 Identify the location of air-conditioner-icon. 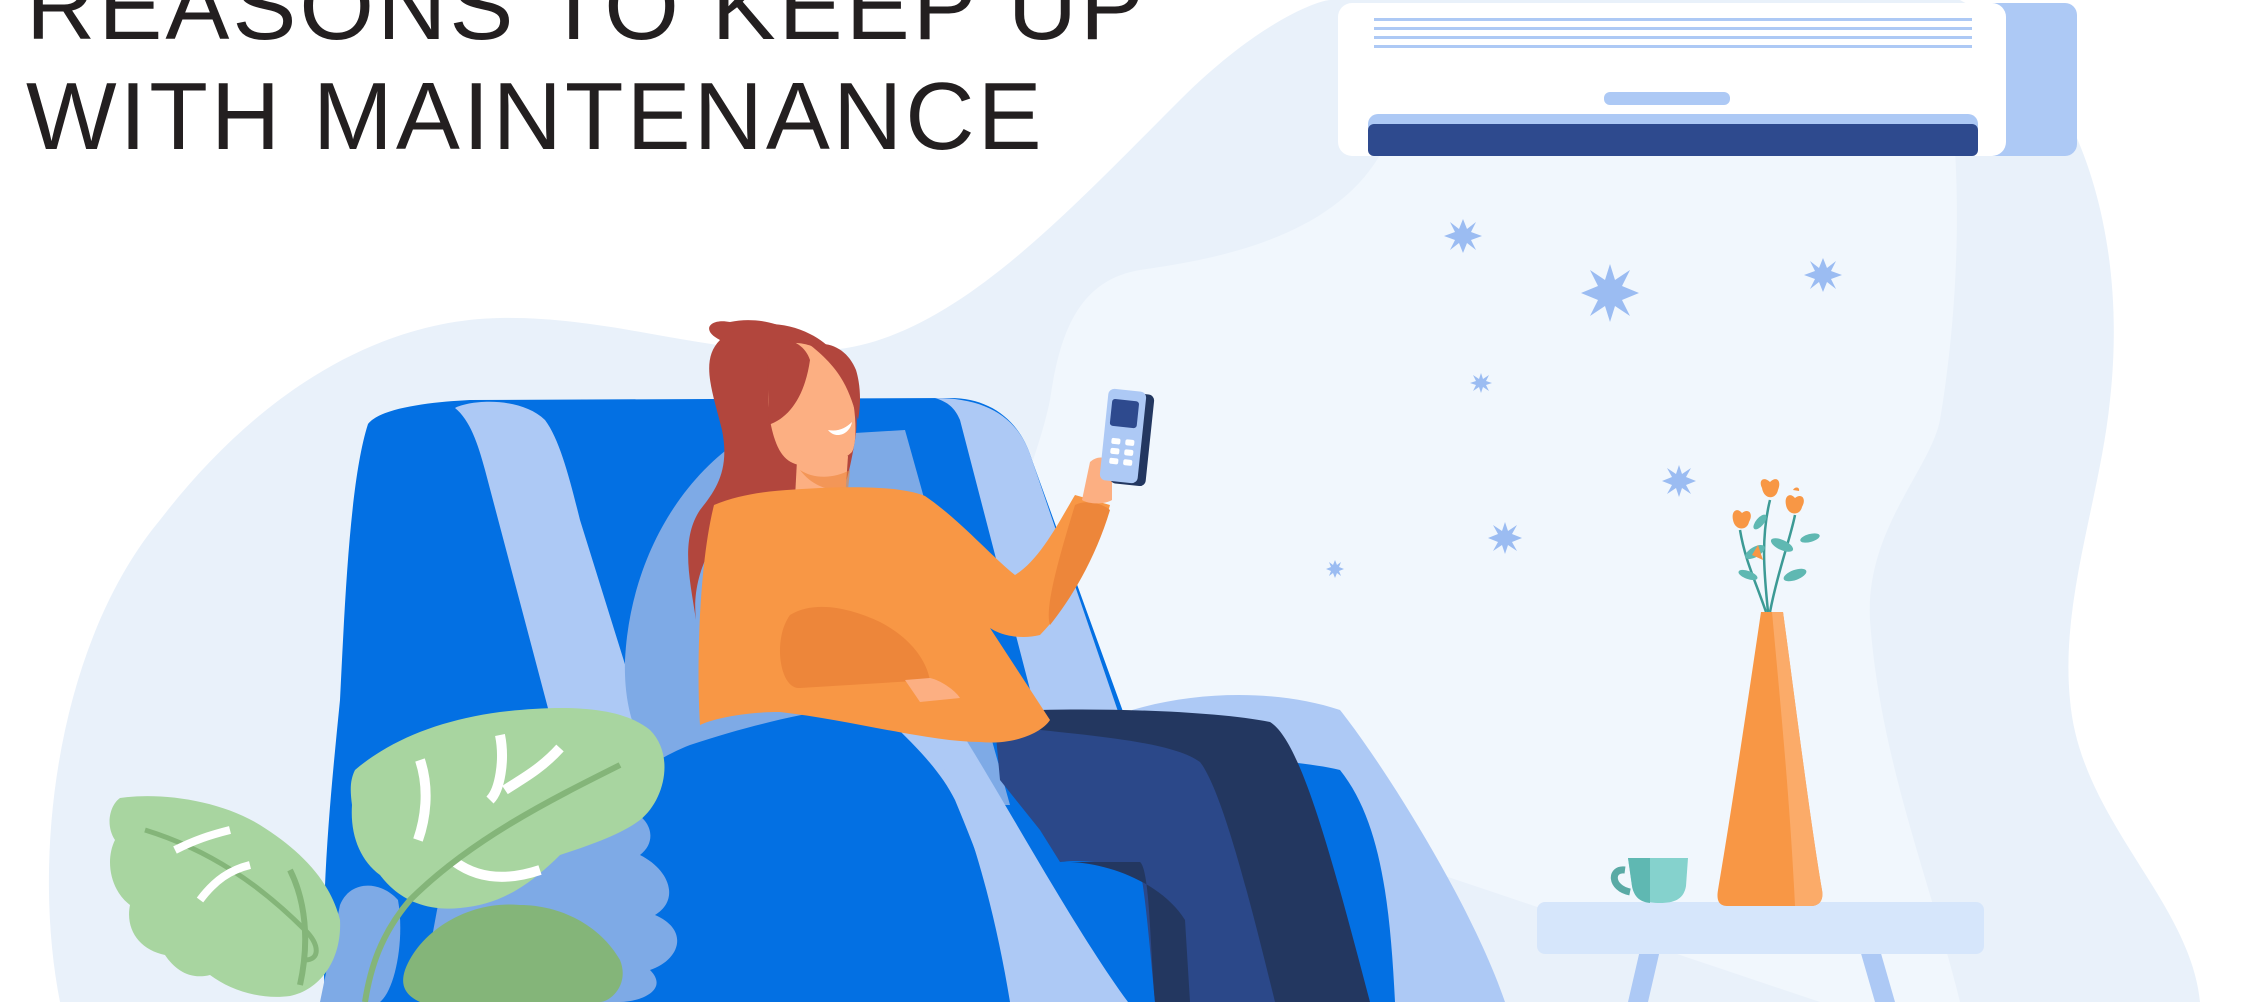
(1707, 79).